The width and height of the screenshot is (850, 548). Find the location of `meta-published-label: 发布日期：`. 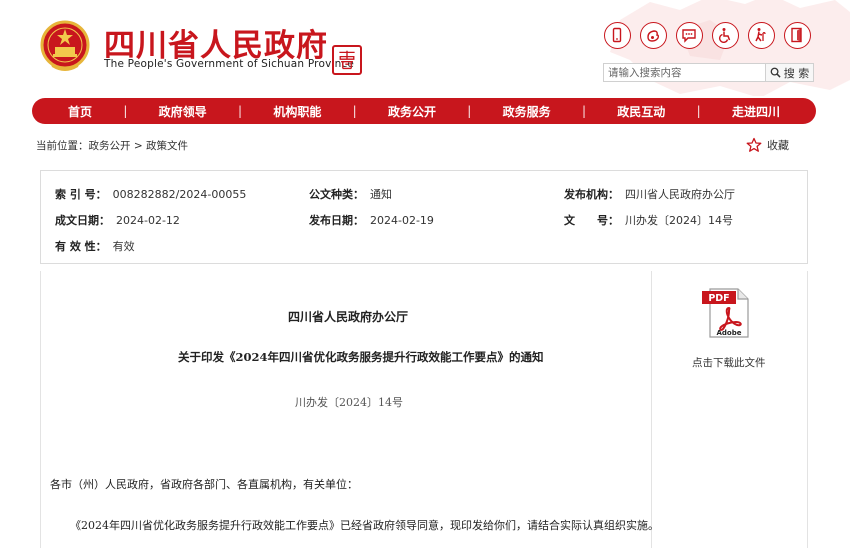

meta-published-label: 发布日期： is located at coordinates (336, 220).